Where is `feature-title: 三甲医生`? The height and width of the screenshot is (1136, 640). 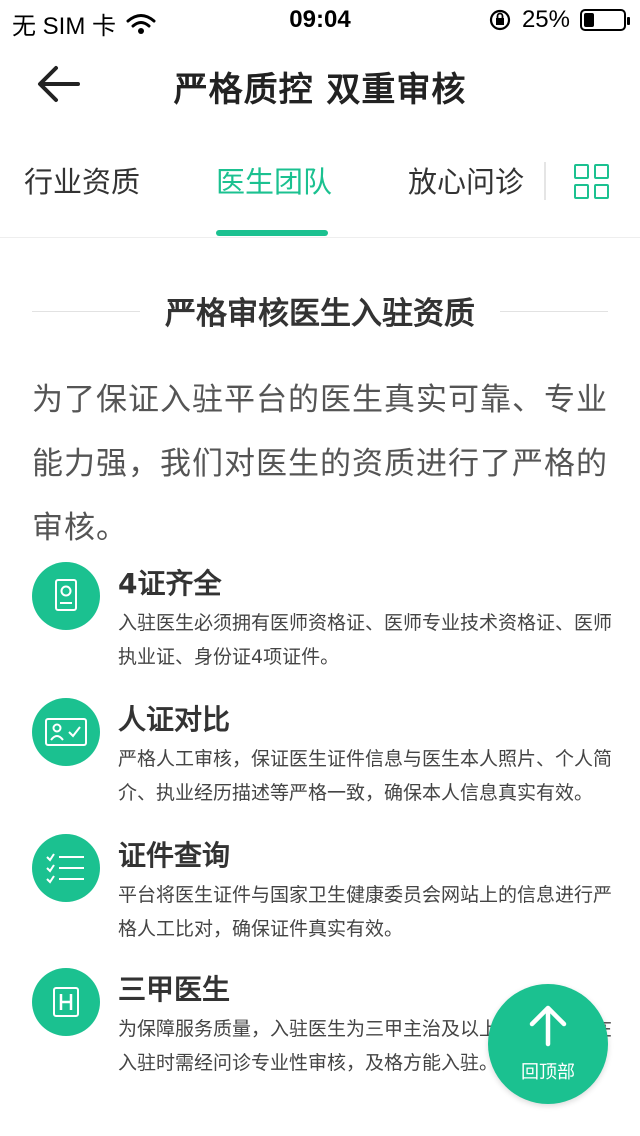
feature-title: 三甲医生 is located at coordinates (174, 989).